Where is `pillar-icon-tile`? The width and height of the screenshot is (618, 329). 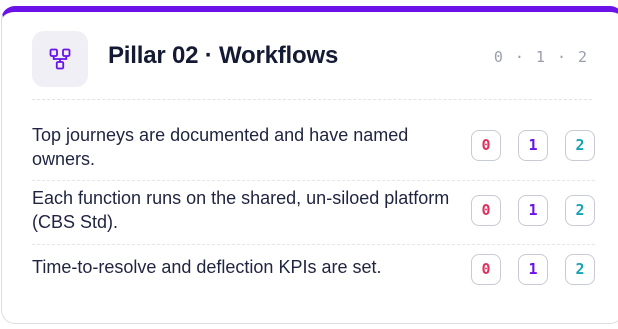 pillar-icon-tile is located at coordinates (60, 59).